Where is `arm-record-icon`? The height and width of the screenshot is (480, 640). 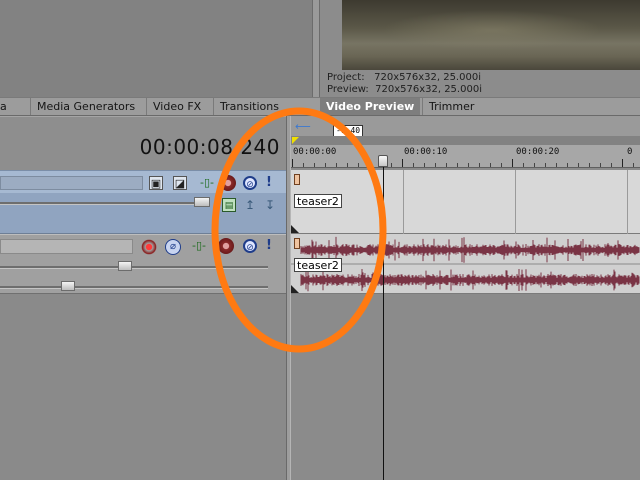 arm-record-icon is located at coordinates (149, 247).